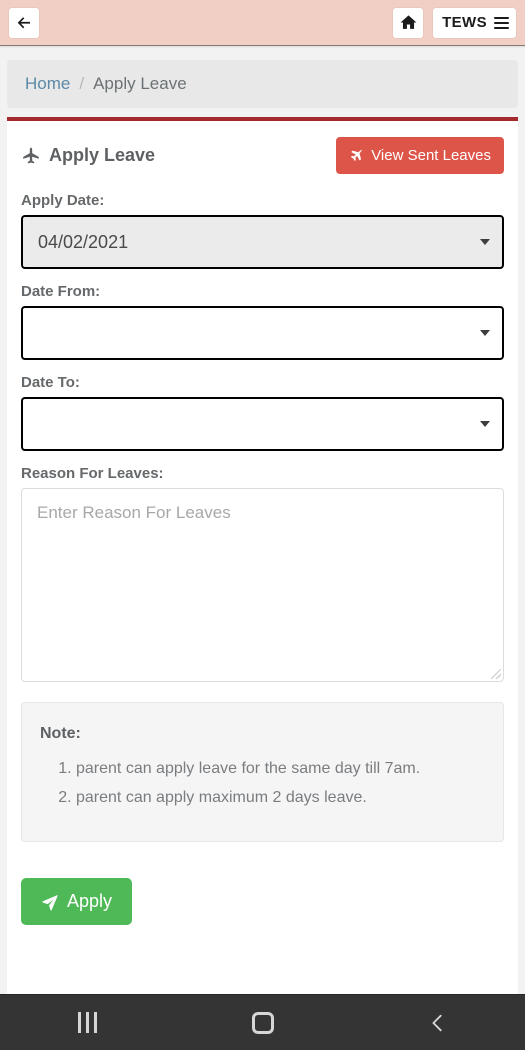  I want to click on note-title: Note:, so click(60, 733).